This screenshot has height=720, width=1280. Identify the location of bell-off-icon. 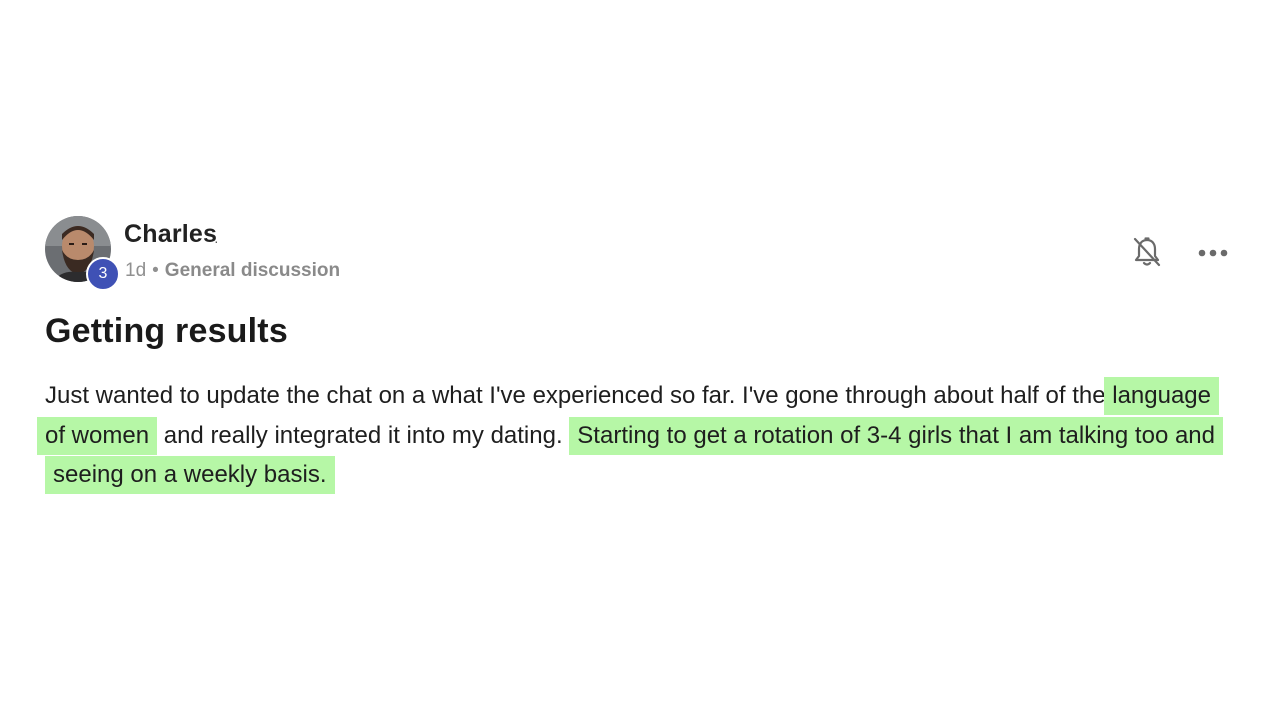
(1147, 252).